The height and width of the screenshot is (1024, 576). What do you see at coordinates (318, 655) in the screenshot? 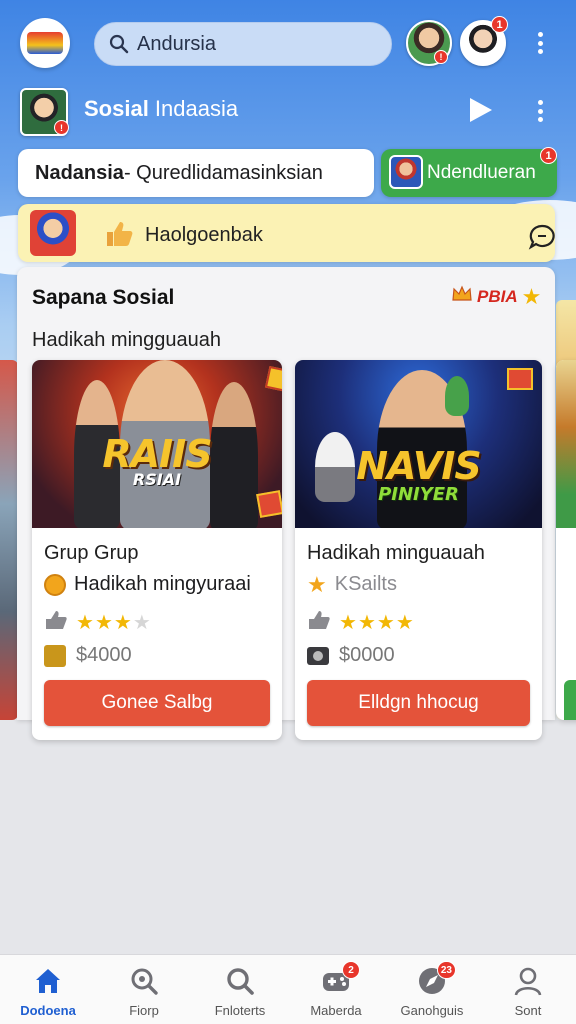
I see `camera-icon` at bounding box center [318, 655].